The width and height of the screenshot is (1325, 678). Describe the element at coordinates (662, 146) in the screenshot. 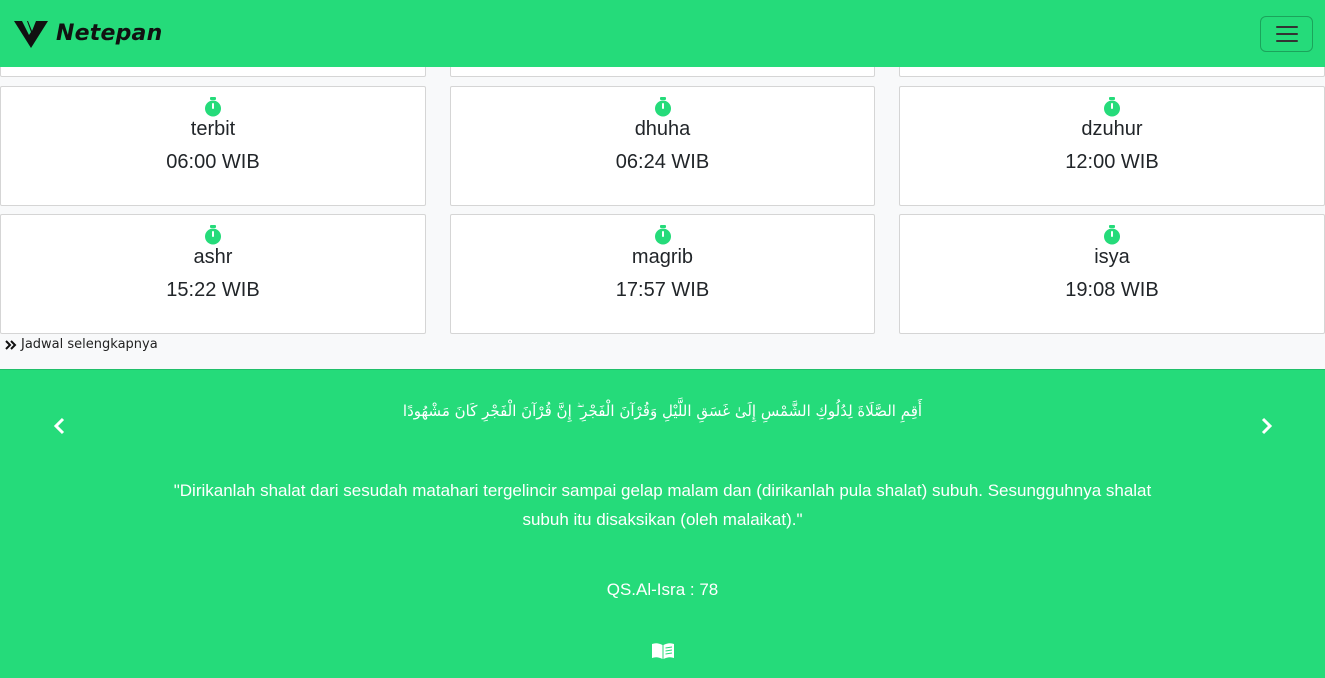

I see `prayer-card-dhuha: dhuha 06:24 WIB` at that location.